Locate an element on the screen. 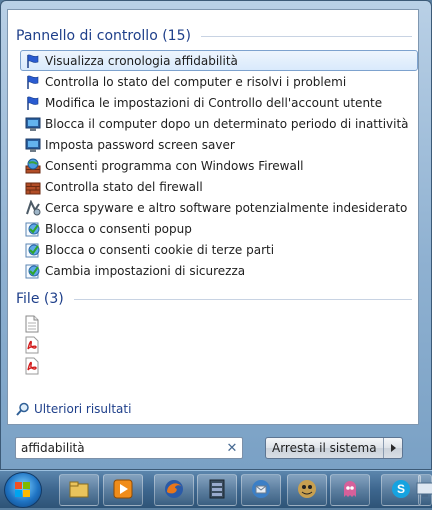 The height and width of the screenshot is (510, 432). taskbar: S is located at coordinates (216, 489).